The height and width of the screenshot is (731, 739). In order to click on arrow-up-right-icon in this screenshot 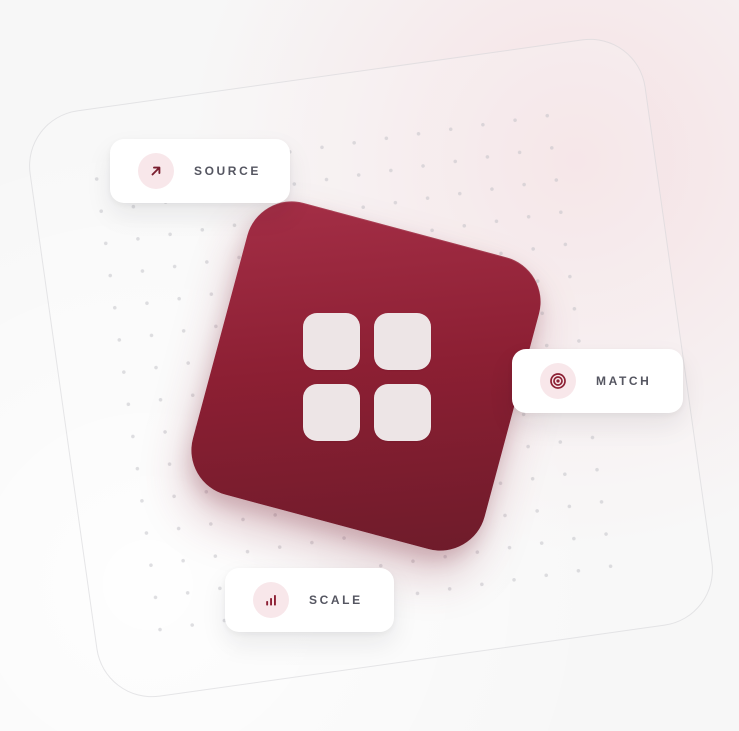, I will do `click(156, 171)`.